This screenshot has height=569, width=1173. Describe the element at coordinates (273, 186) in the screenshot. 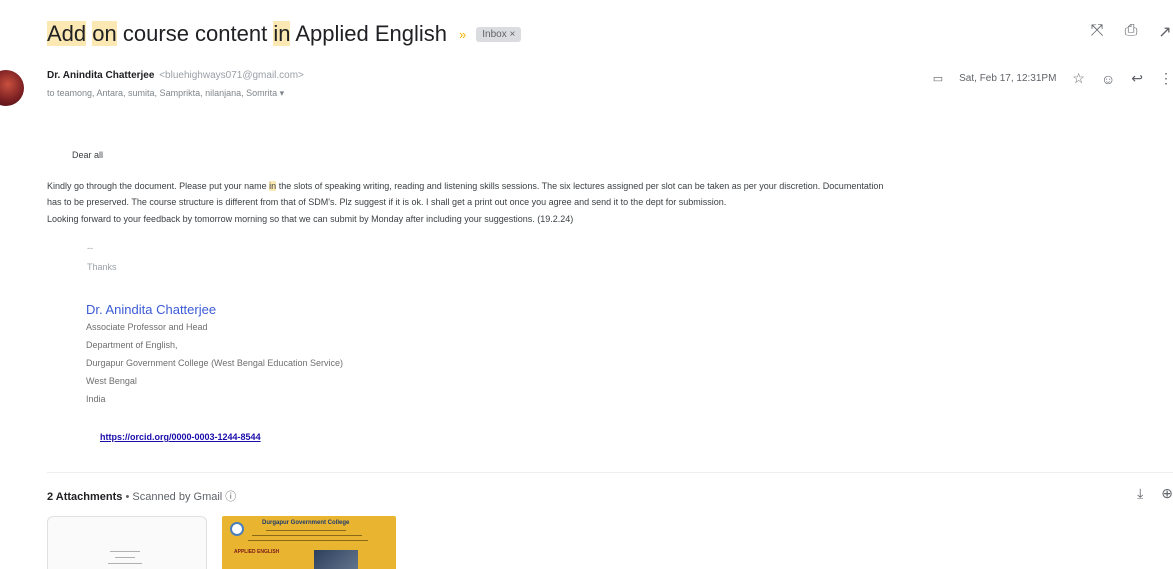

I see `body-highlight-in: in` at that location.